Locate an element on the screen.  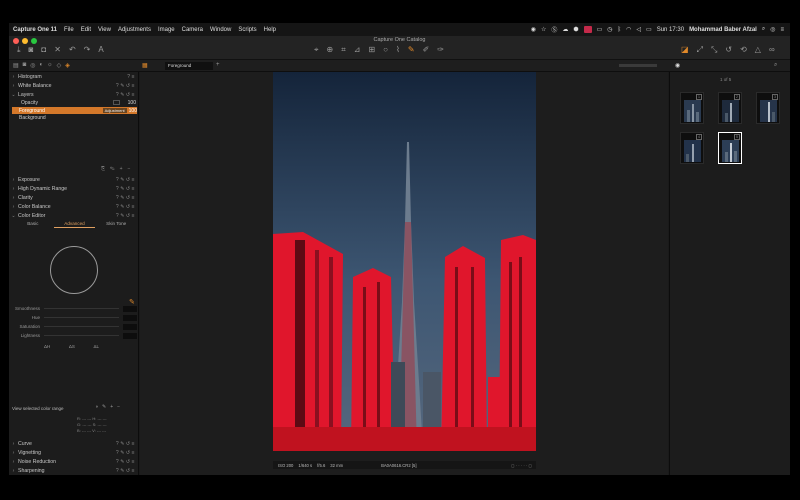
layers-tool: ⌄ Layers ?✎↺≡ is located at coordinates (74, 94).